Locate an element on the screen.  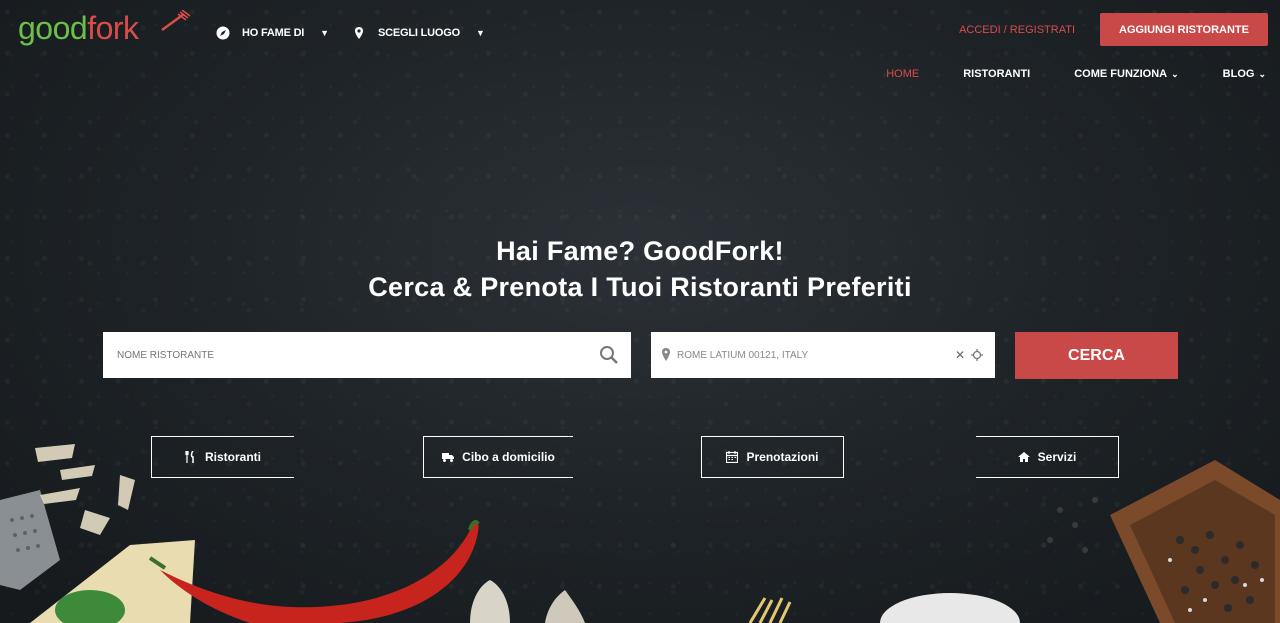
fork-icon is located at coordinates (176, 21).